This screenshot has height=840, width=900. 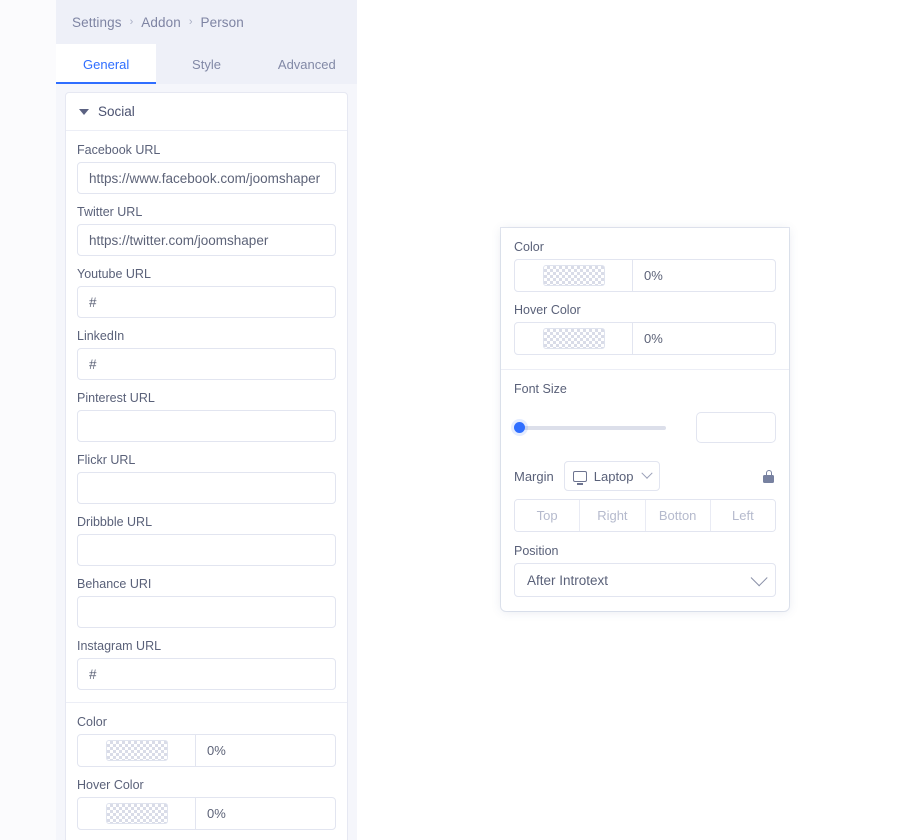 What do you see at coordinates (206, 112) in the screenshot?
I see `social-section-header: Social` at bounding box center [206, 112].